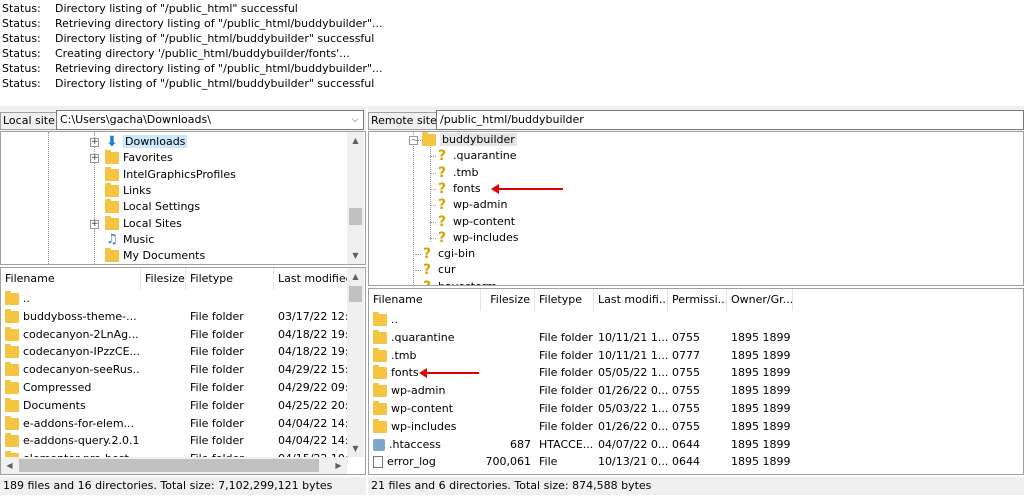 The height and width of the screenshot is (499, 1024). Describe the element at coordinates (314, 279) in the screenshot. I see `column-header-last-modified: Last modified` at that location.